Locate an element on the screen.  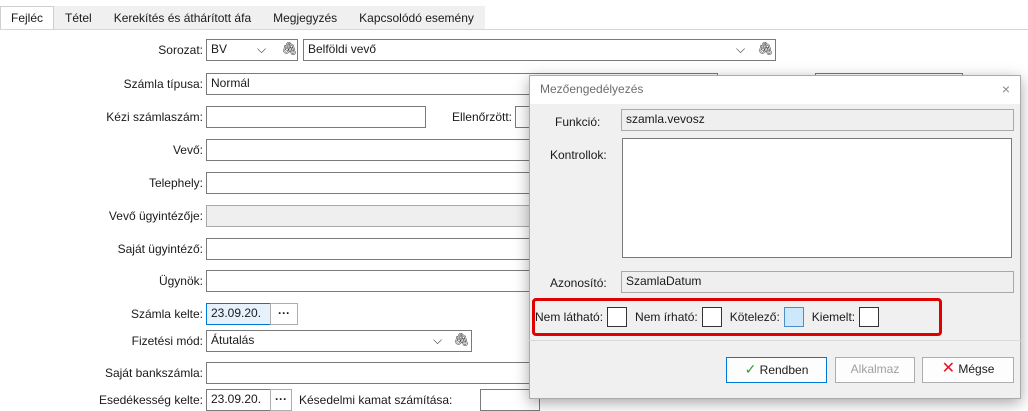
nem-irhato-label: Nem írható: is located at coordinates (666, 317).